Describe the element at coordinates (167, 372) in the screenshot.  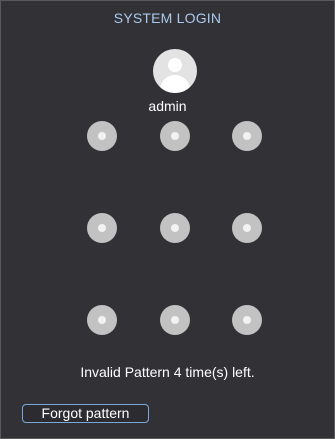
I see `status-message: Invalid Pattern 4 time(s) left.` at that location.